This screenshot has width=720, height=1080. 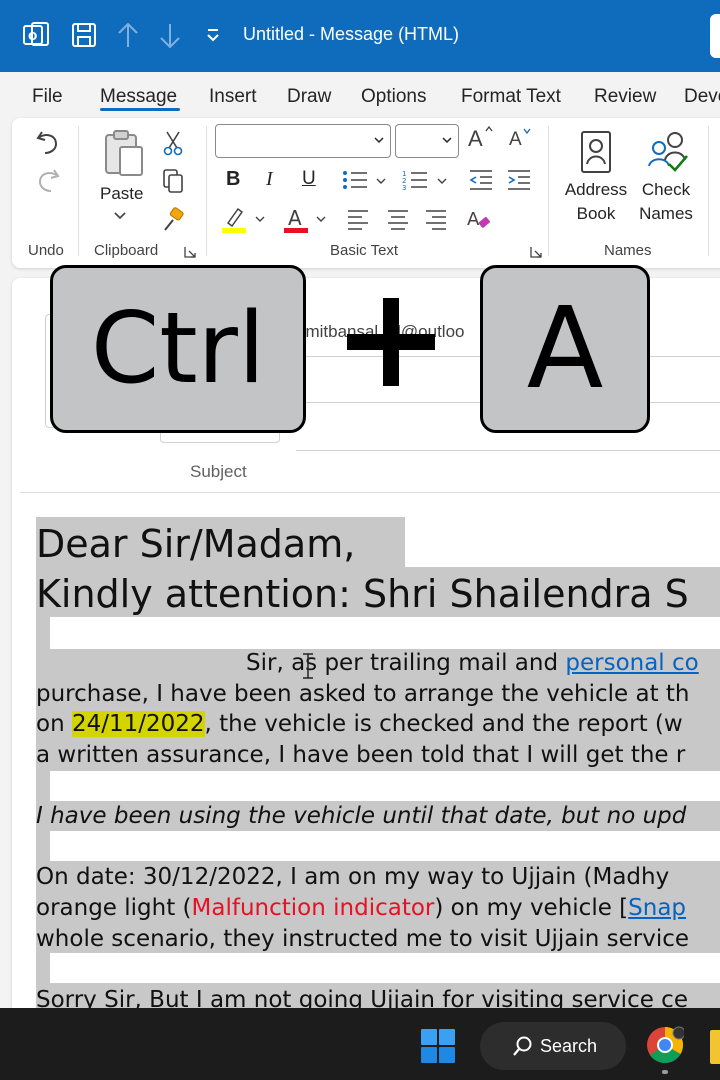 What do you see at coordinates (508, 450) in the screenshot?
I see `subject-field-underline` at bounding box center [508, 450].